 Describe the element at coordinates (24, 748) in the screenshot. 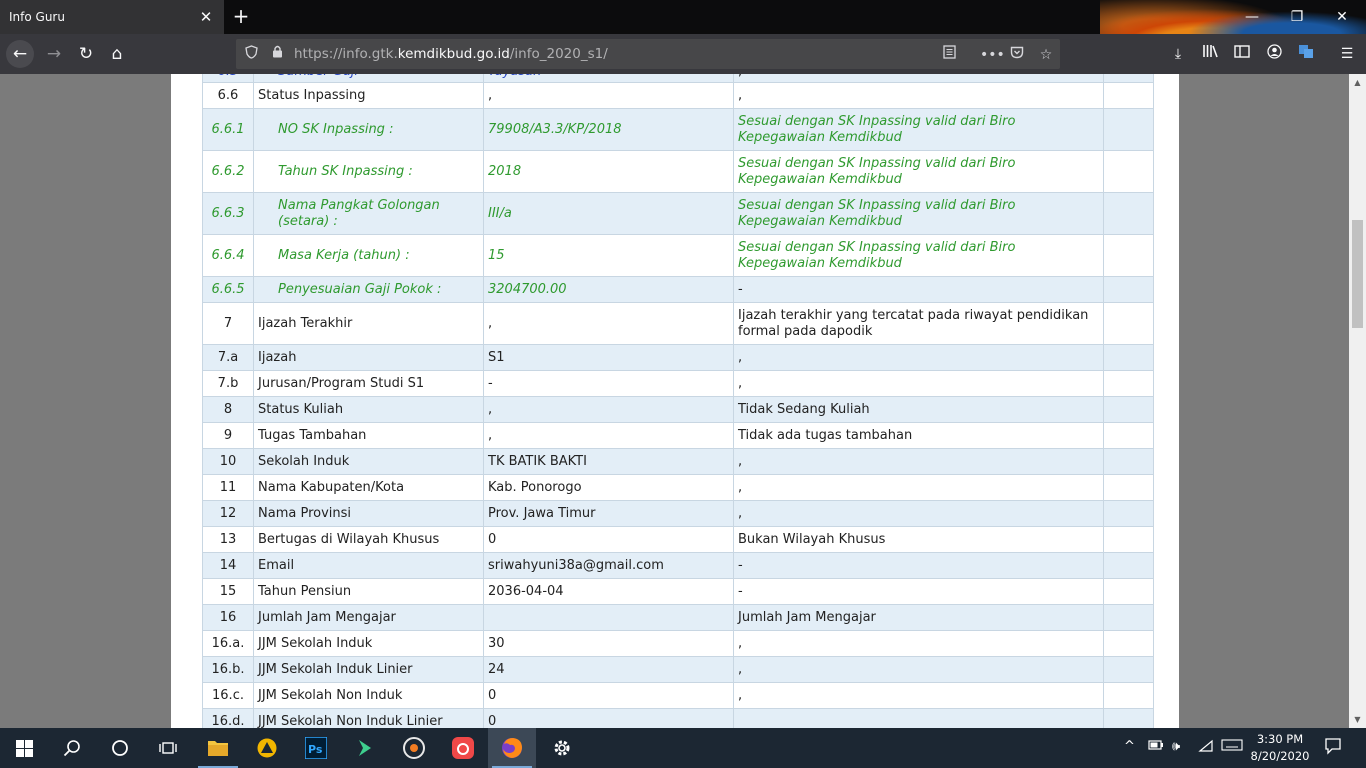

I see `start-windows-icon` at that location.